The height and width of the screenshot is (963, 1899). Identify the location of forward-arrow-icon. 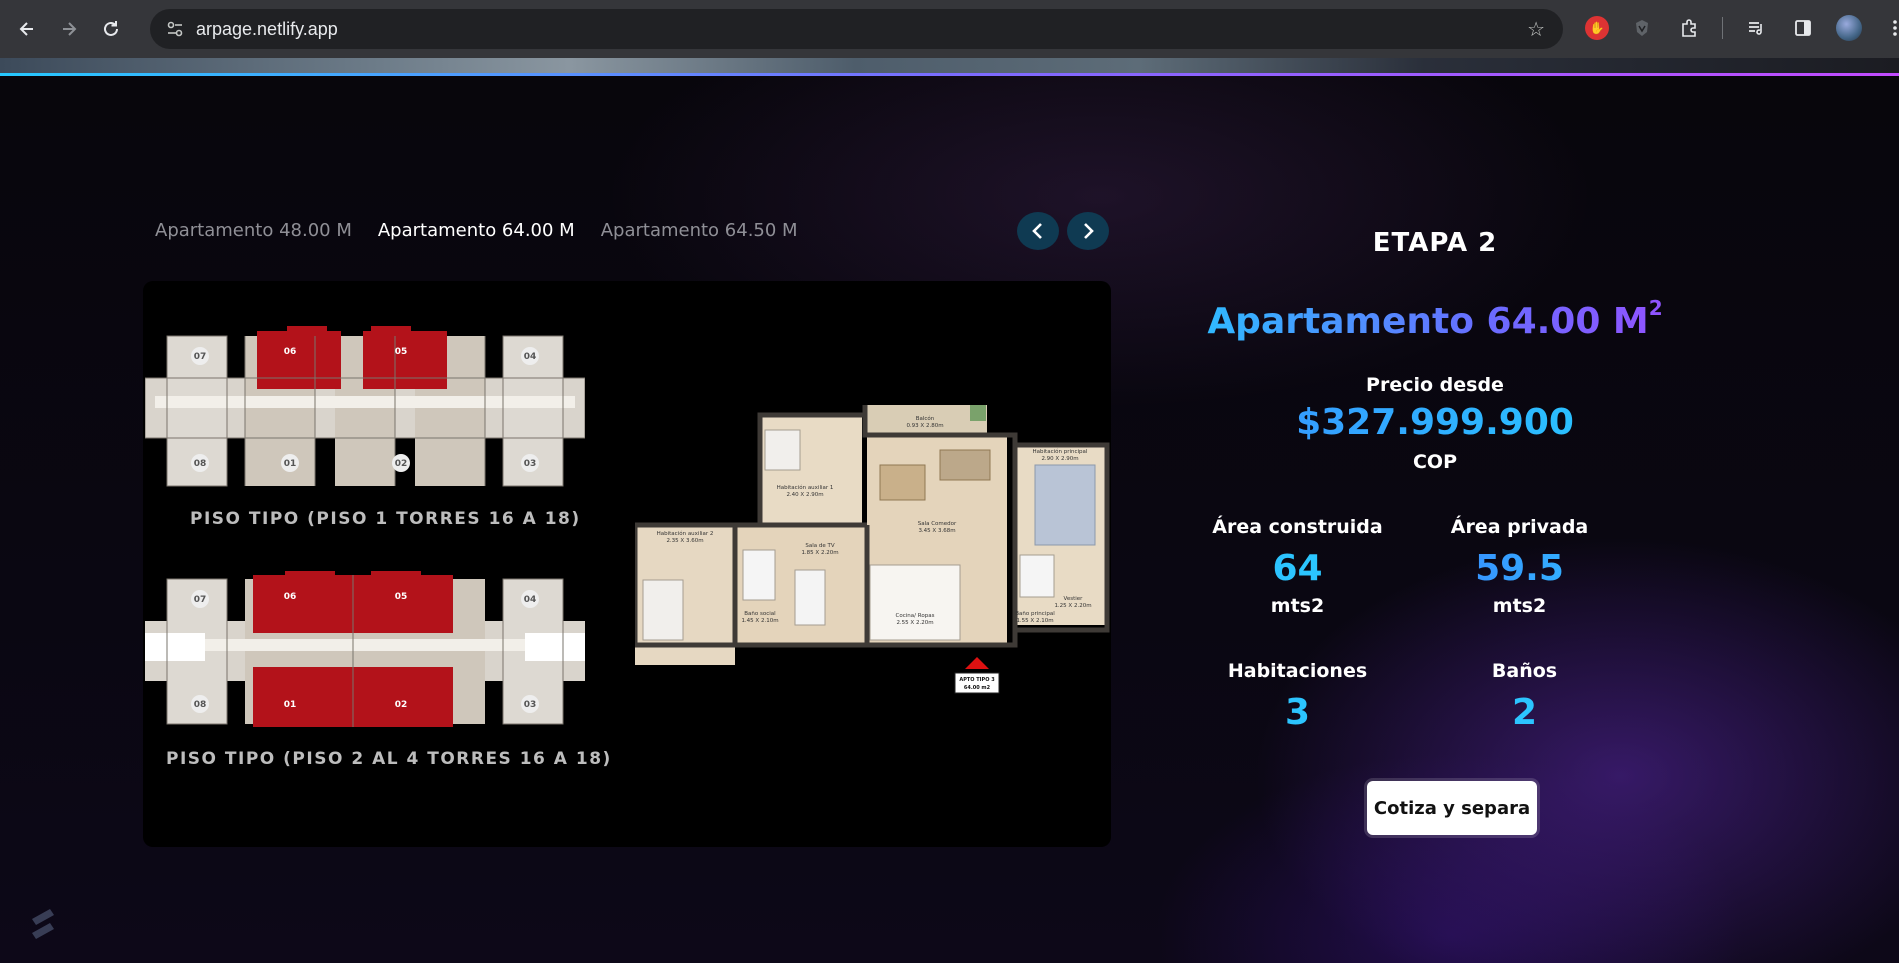
(69, 29).